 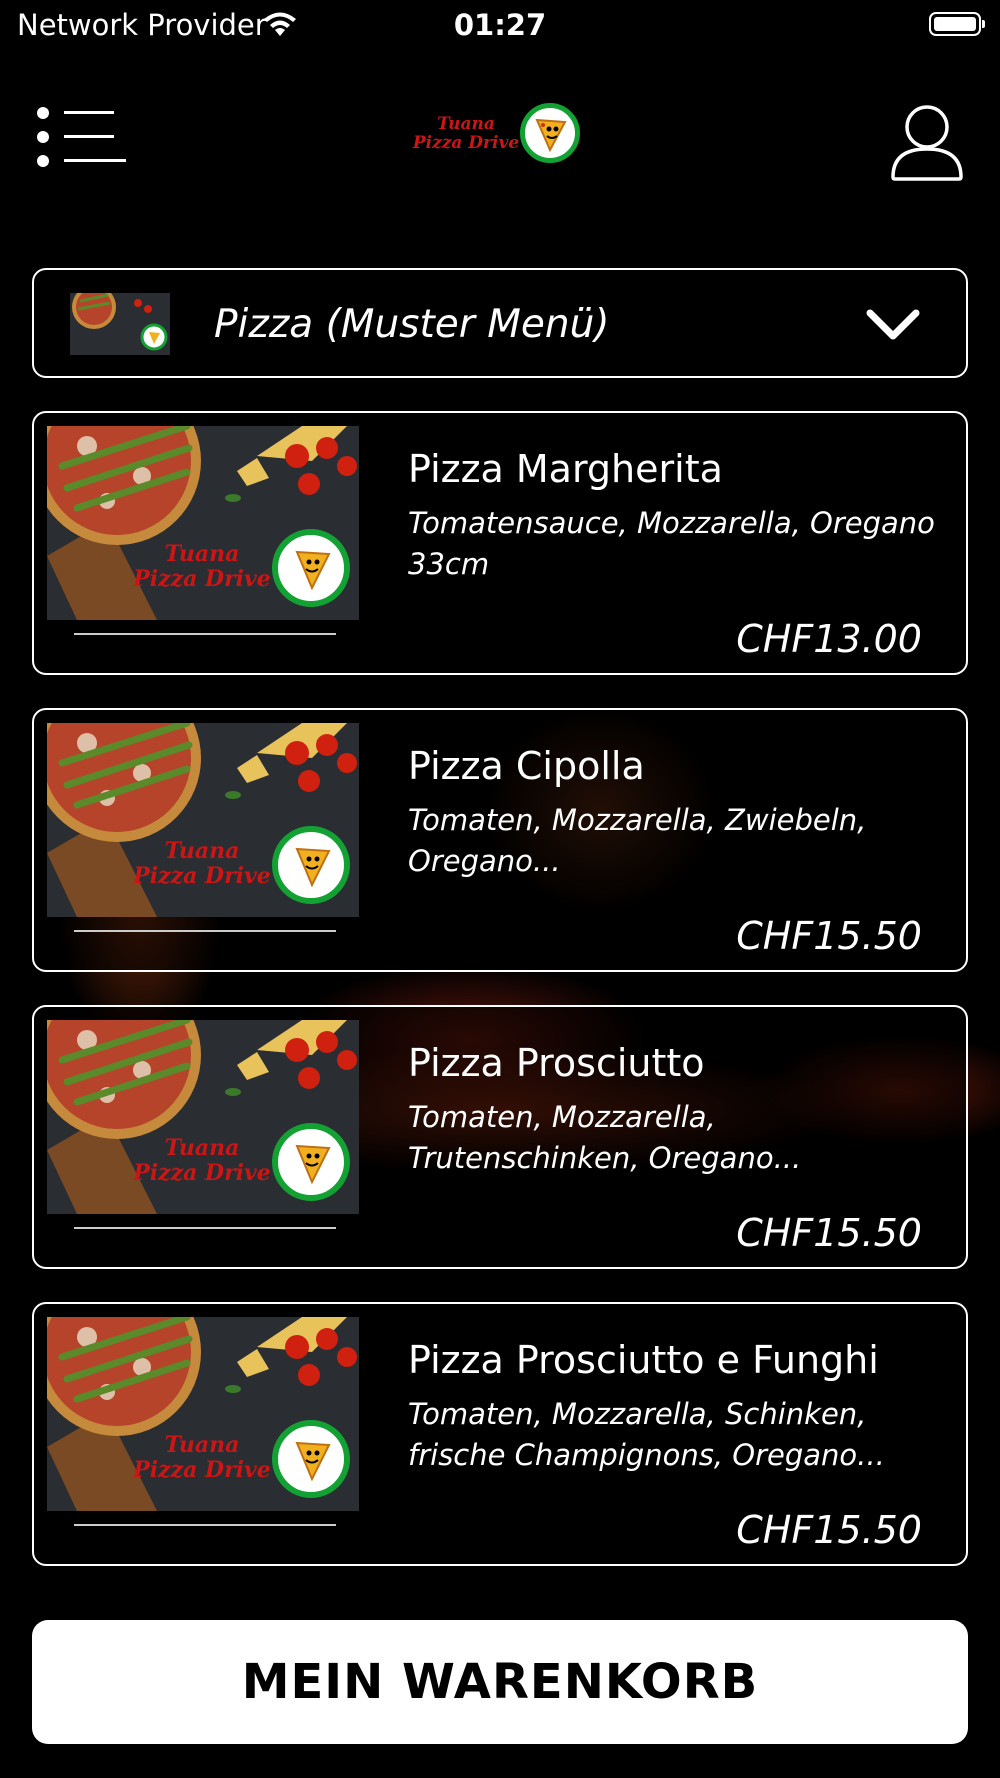 I want to click on hamburger-menu-icon, so click(x=81, y=137).